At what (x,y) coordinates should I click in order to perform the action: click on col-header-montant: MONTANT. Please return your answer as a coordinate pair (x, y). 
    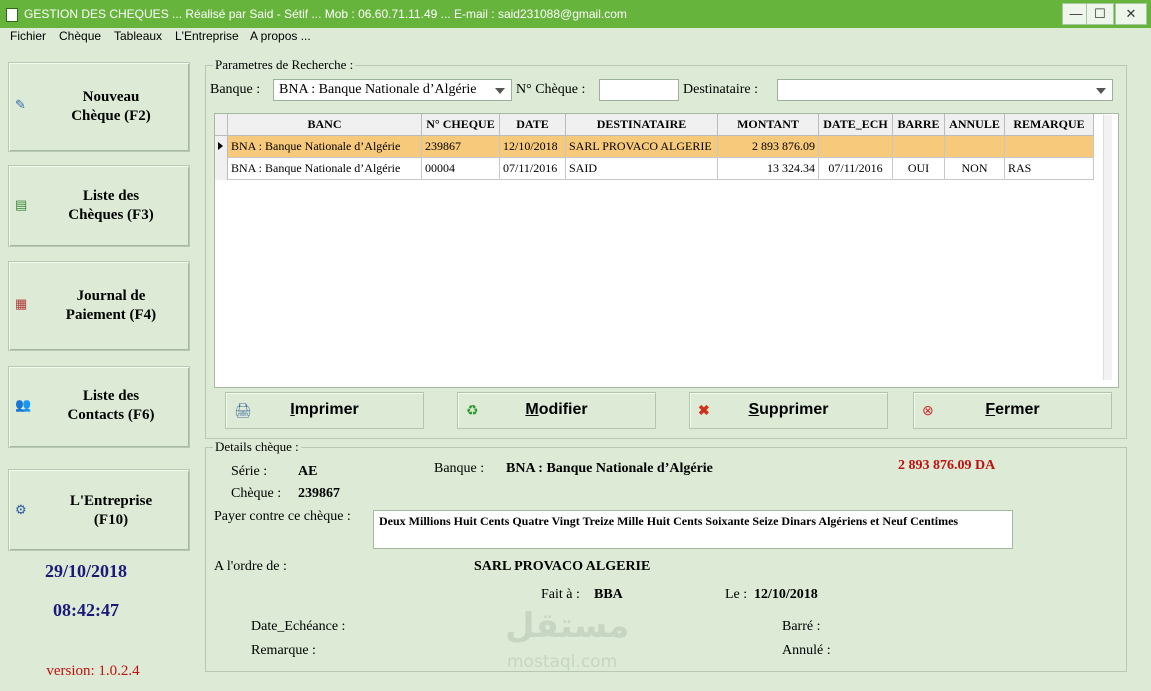
    Looking at the image, I should click on (768, 125).